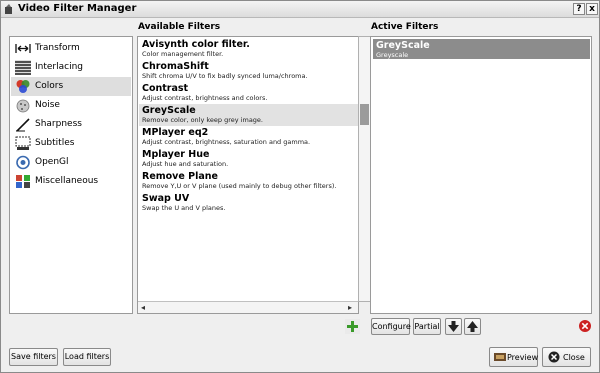 This screenshot has height=373, width=600. What do you see at coordinates (23, 86) in the screenshot?
I see `colors-icon` at bounding box center [23, 86].